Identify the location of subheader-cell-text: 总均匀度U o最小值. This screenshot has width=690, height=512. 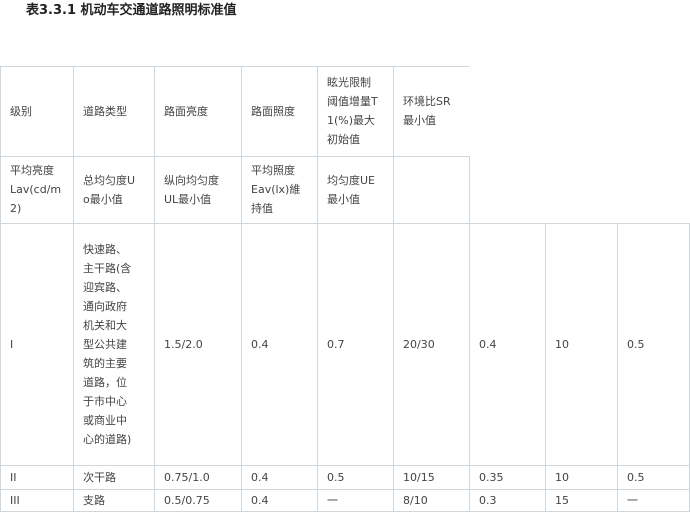
(109, 189).